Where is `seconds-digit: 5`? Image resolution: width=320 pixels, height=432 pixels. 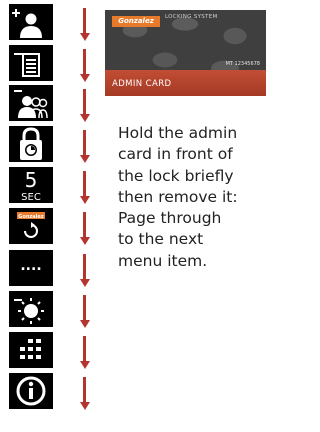 seconds-digit: 5 is located at coordinates (31, 180).